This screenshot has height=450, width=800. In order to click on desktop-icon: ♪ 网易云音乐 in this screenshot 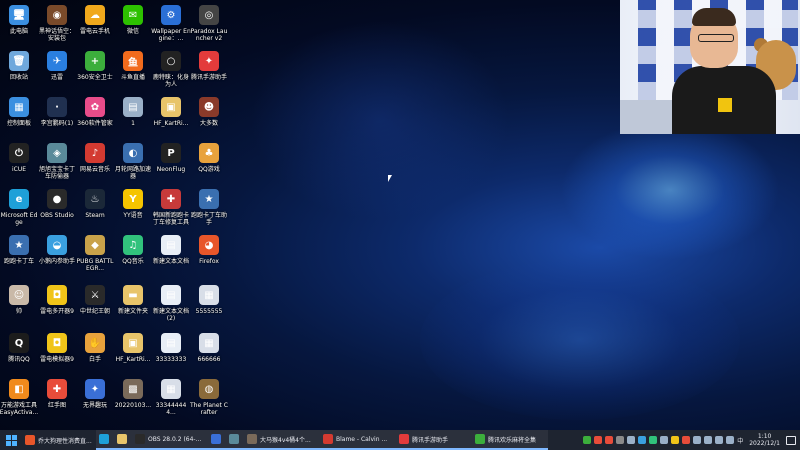, I will do `click(95, 164)`.